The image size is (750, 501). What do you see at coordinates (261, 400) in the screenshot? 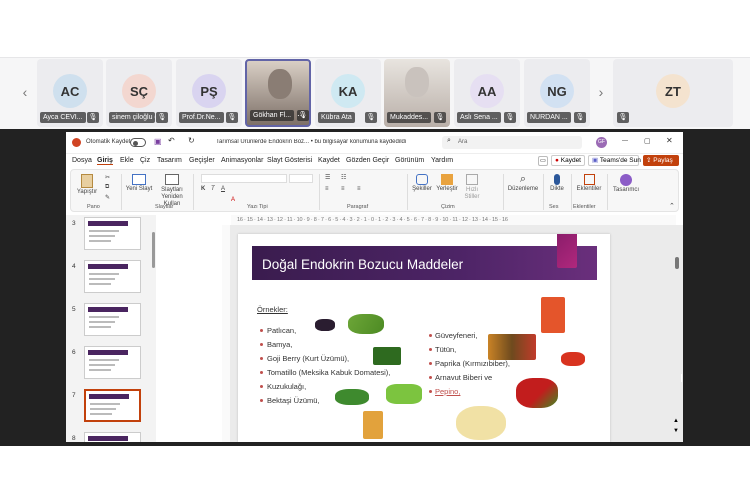
I see `bullet-dot` at bounding box center [261, 400].